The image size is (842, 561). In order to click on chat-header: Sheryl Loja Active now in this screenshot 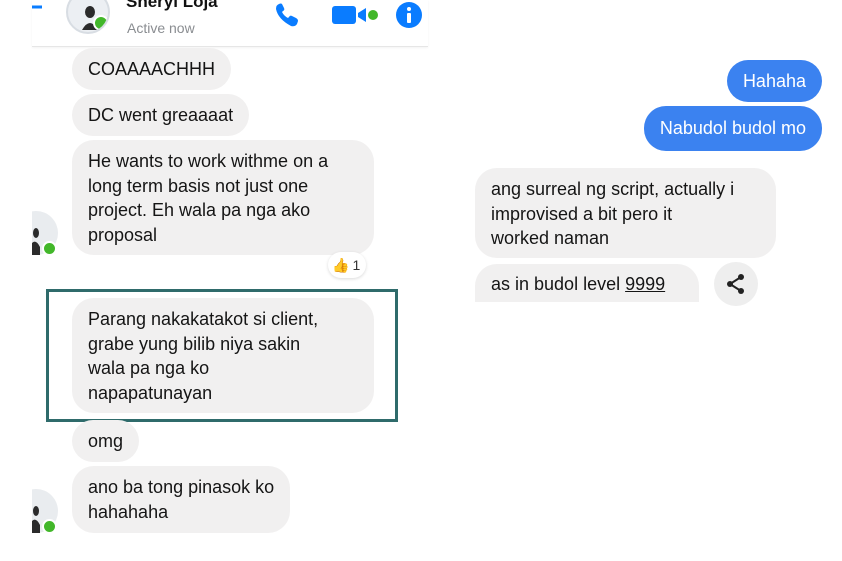, I will do `click(230, 23)`.